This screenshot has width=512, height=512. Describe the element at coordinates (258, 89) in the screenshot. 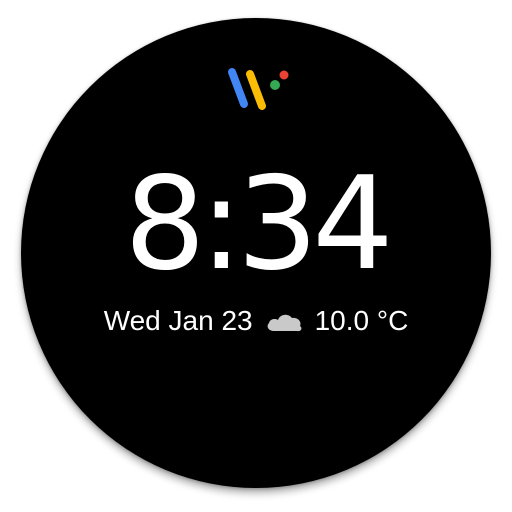

I see `wear-os-logo-icon` at that location.